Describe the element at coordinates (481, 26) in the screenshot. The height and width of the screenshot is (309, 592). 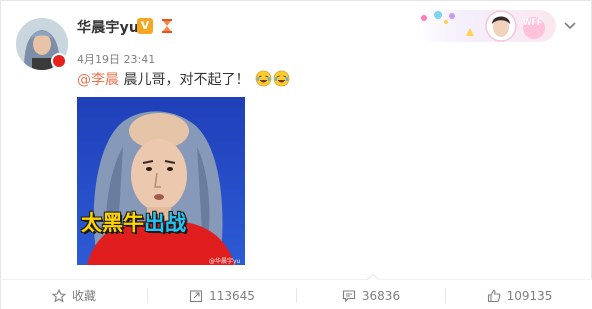
I see `card-decoration: WFF` at that location.